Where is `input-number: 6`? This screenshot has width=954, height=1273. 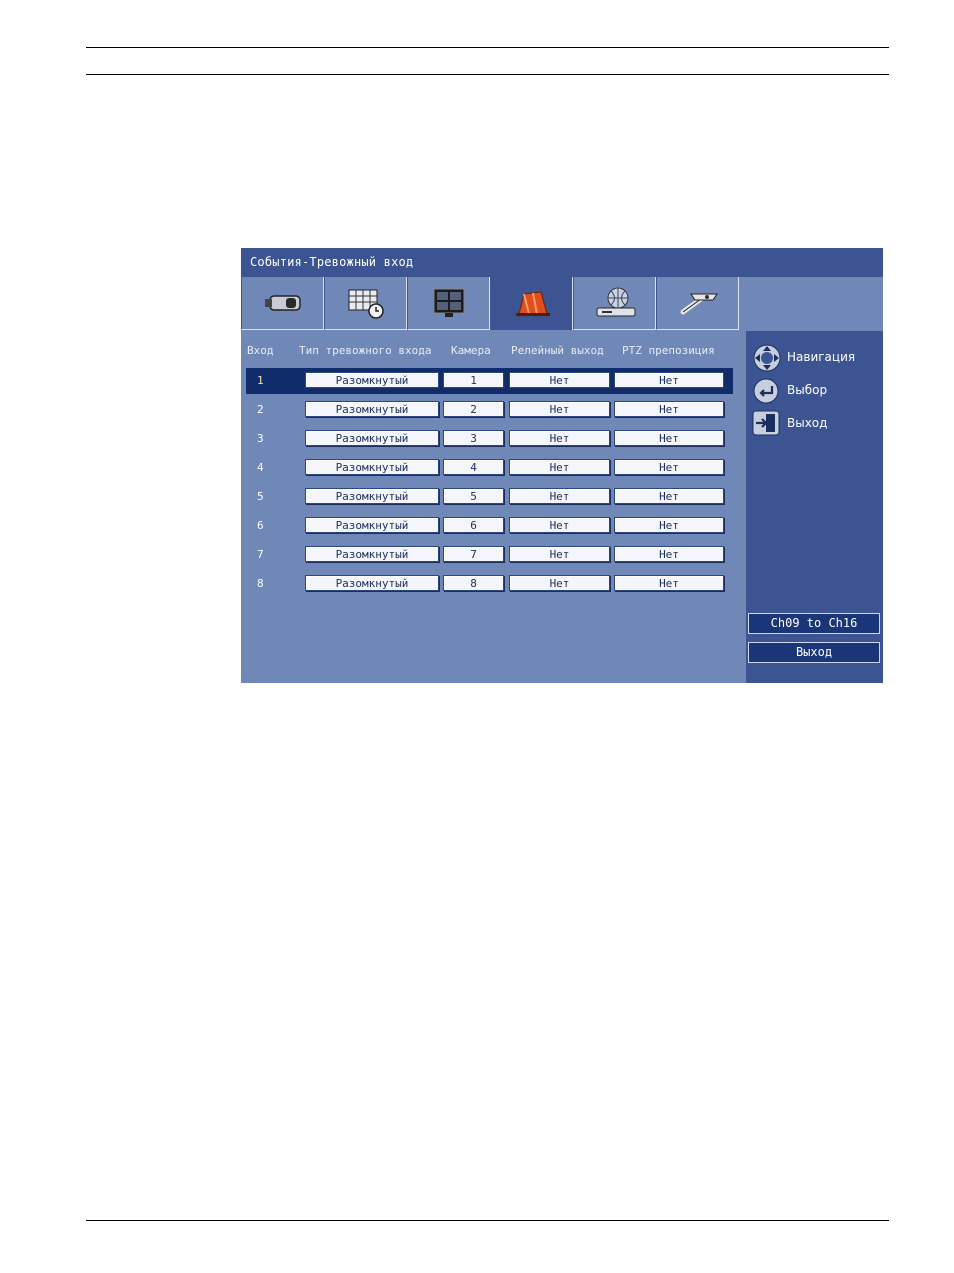
input-number: 6 is located at coordinates (260, 525).